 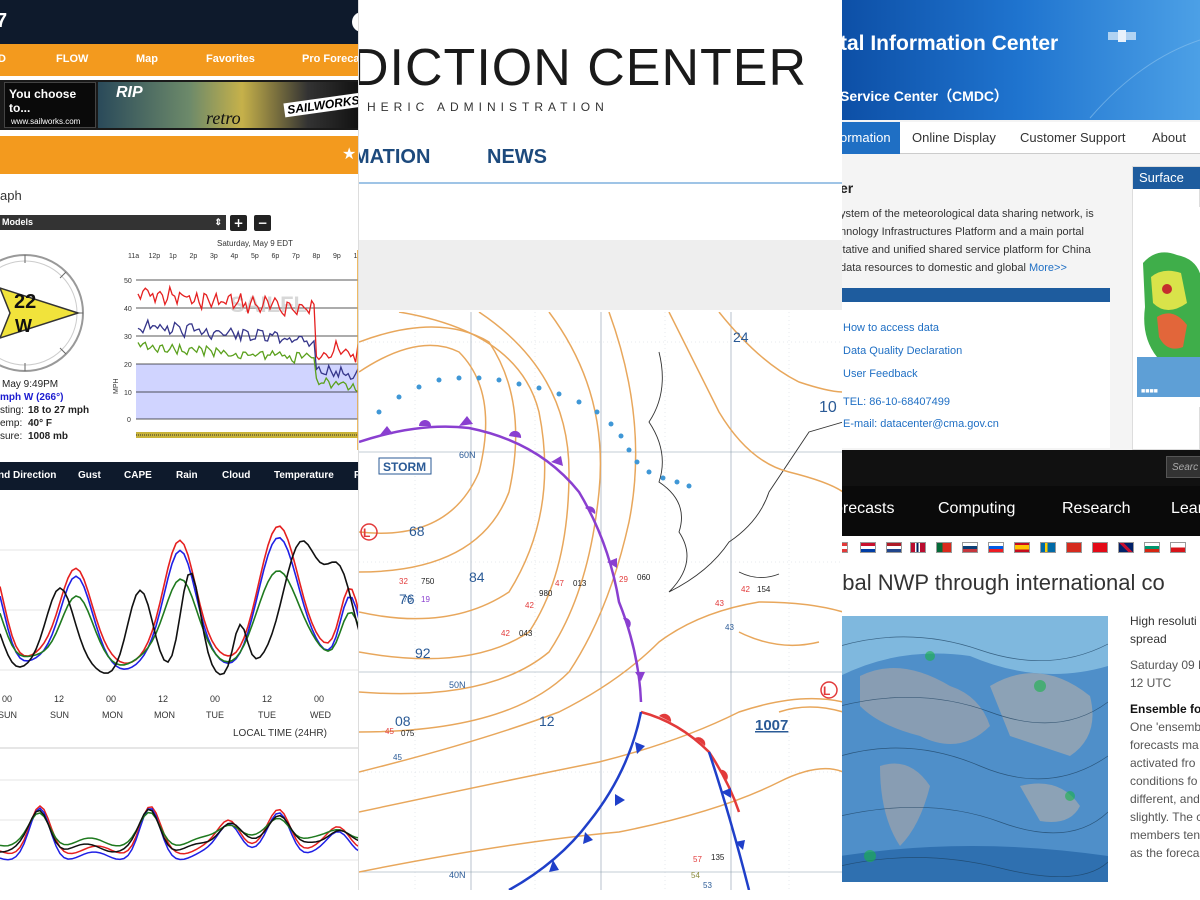 I want to click on ad-image: RIP retro SAILWORKS, so click(x=230, y=105).